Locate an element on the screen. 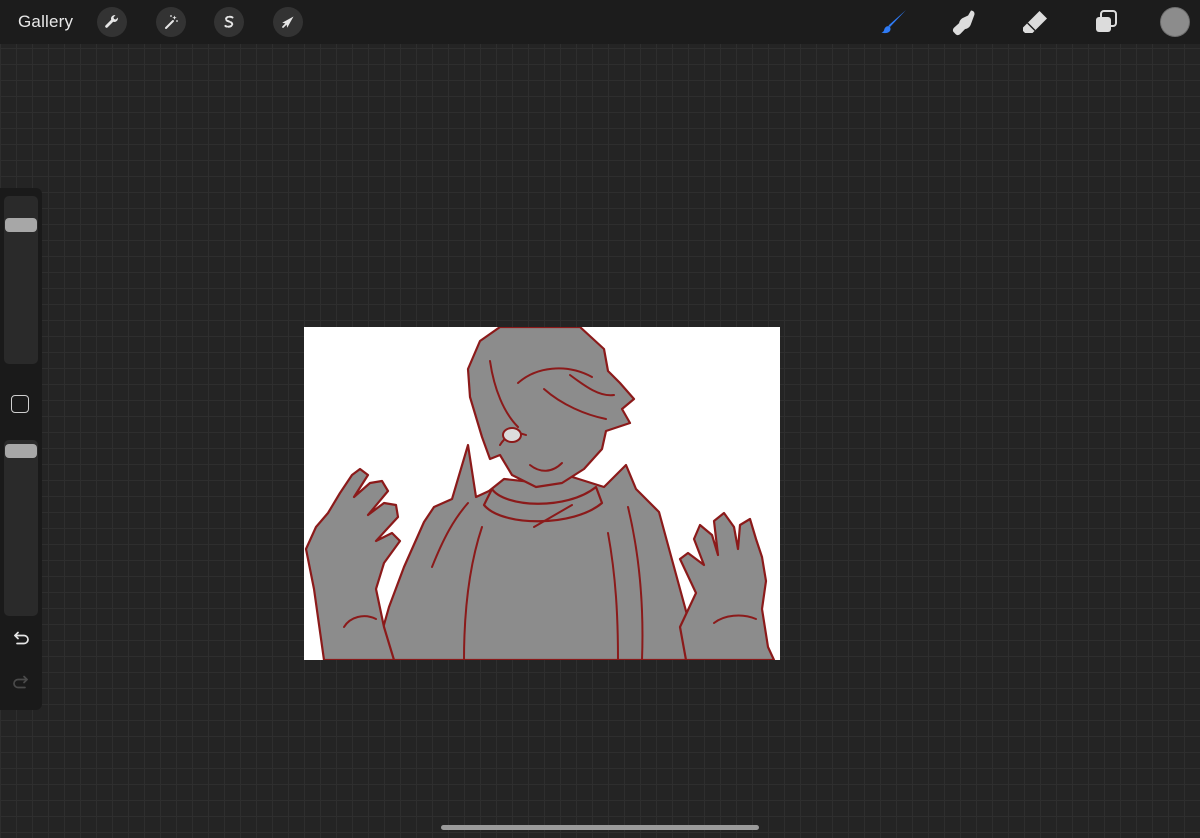  left-sidebar is located at coordinates (21, 449).